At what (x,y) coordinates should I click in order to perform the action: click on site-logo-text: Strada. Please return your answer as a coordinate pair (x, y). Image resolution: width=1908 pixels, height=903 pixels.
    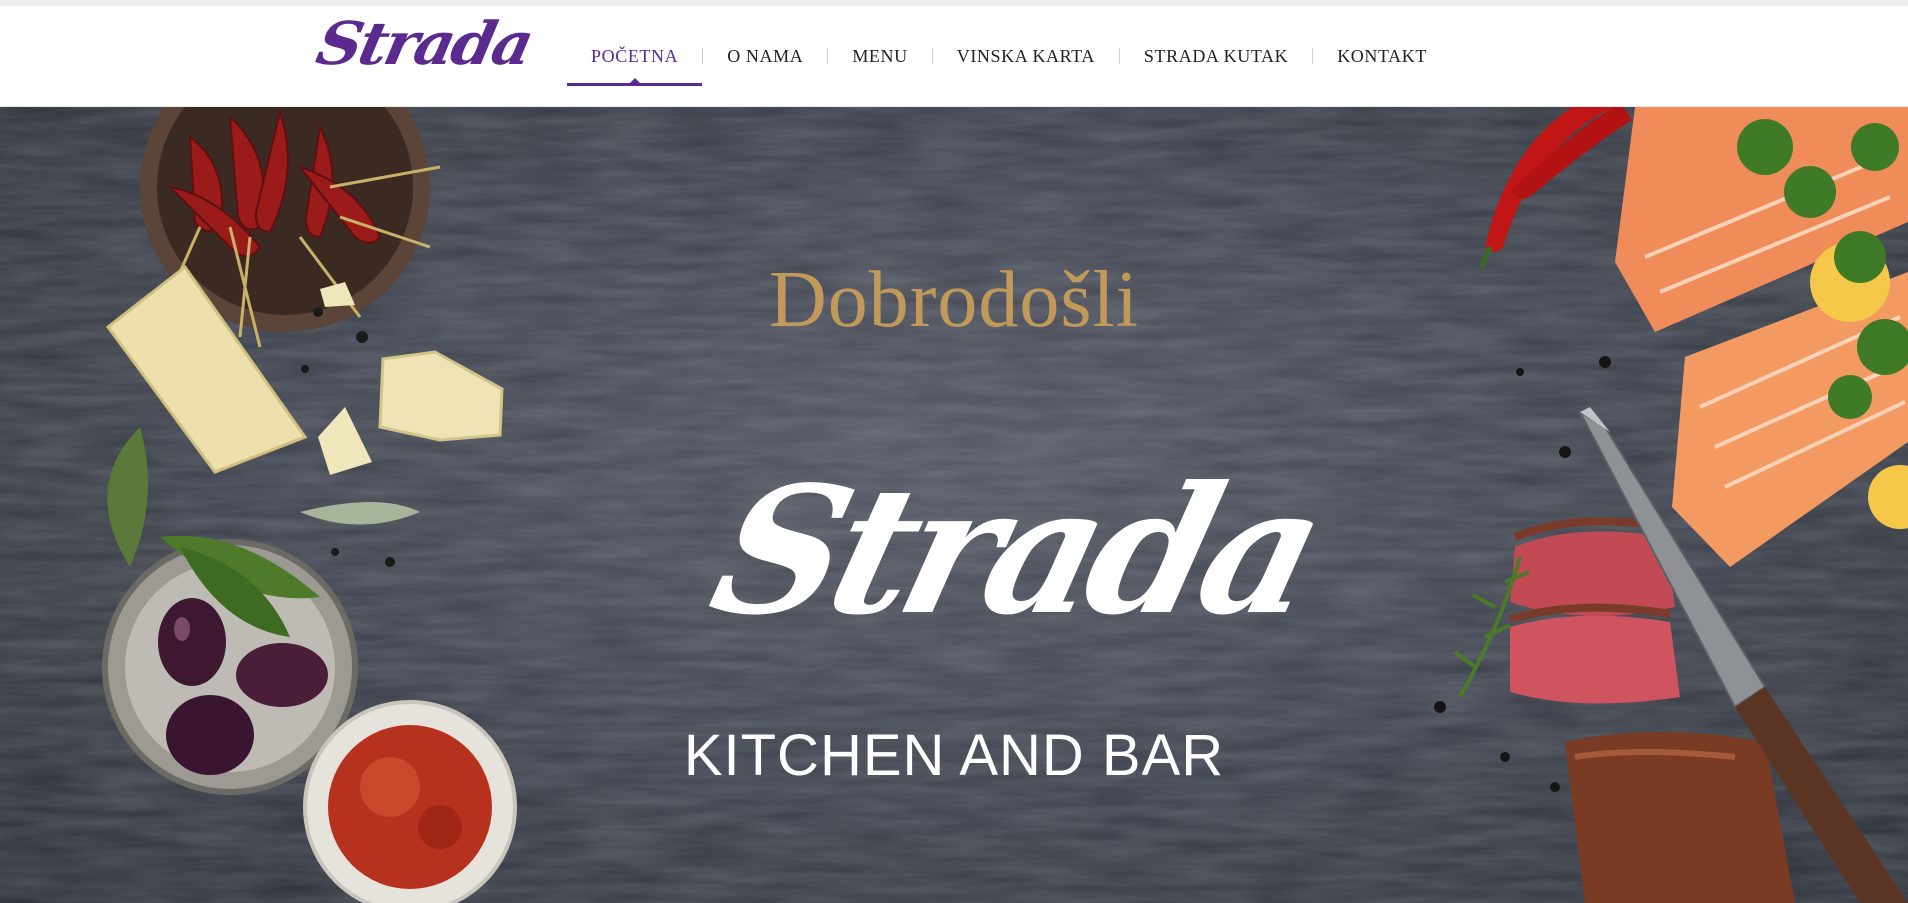
    Looking at the image, I should click on (424, 43).